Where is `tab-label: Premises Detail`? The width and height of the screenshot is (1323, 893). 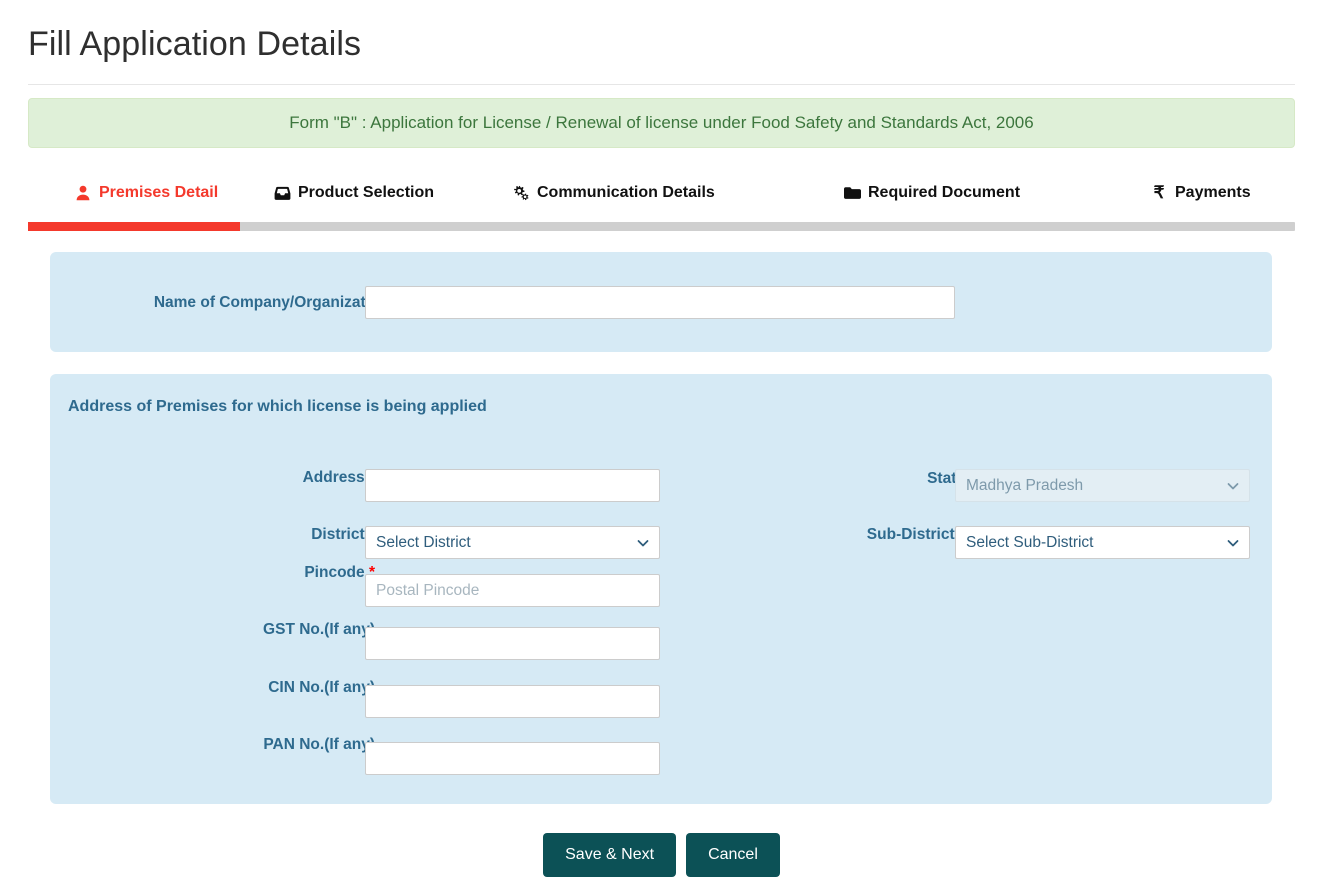
tab-label: Premises Detail is located at coordinates (159, 192).